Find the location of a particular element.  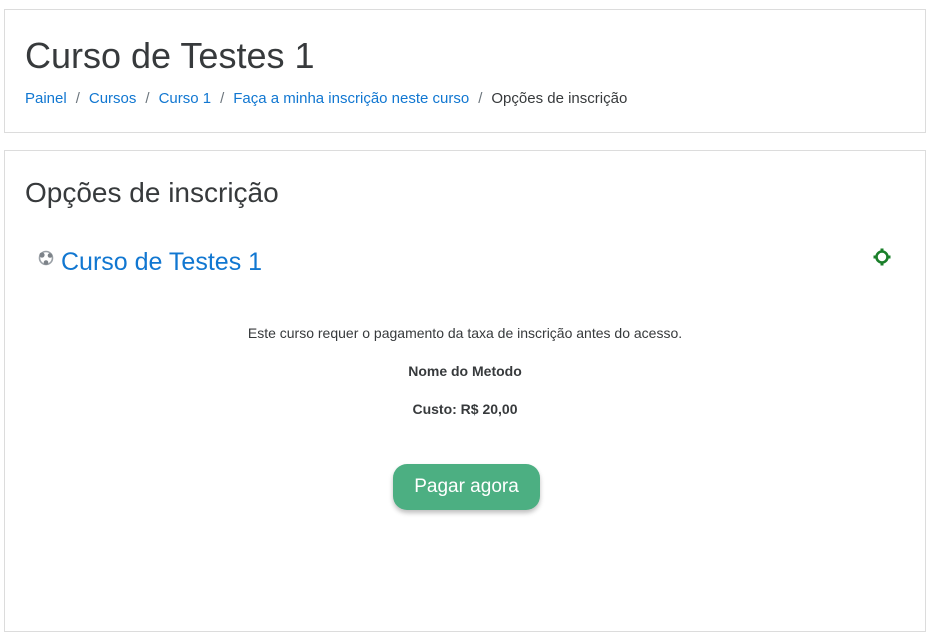

breadcrumb-item-enrol-me: Faça a minha inscrição neste curso is located at coordinates (351, 99).